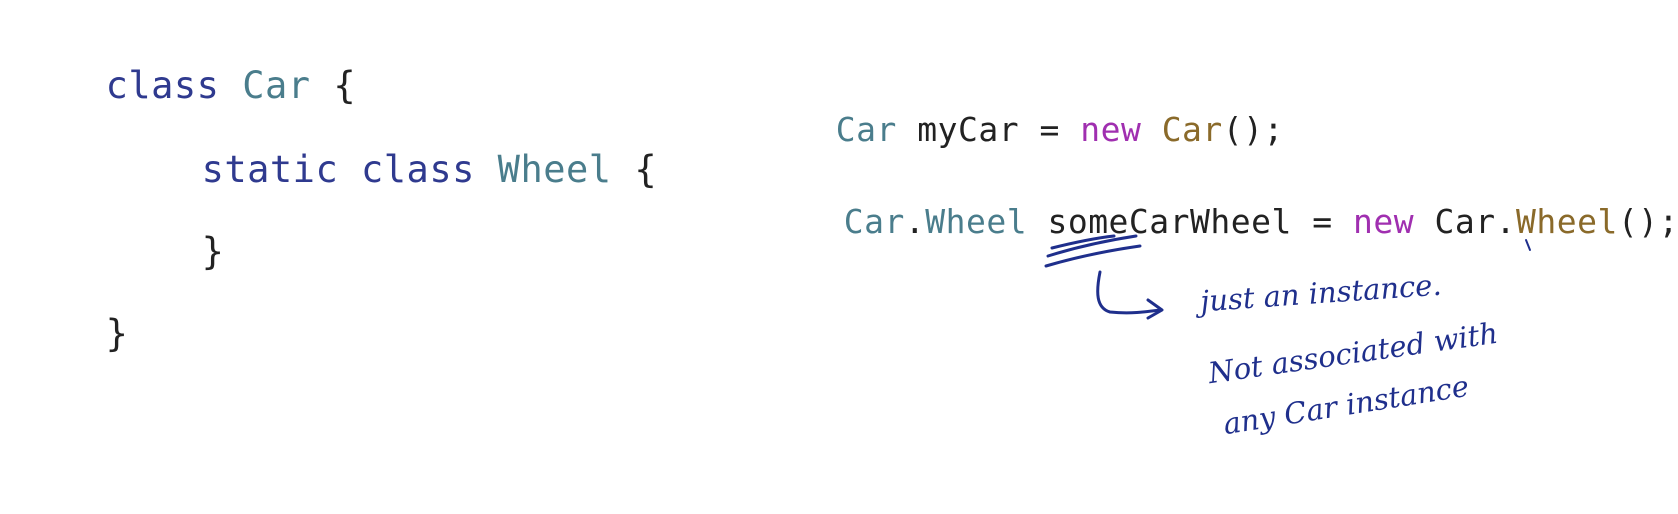  I want to click on arrow-shaft, so click(1129, 292).